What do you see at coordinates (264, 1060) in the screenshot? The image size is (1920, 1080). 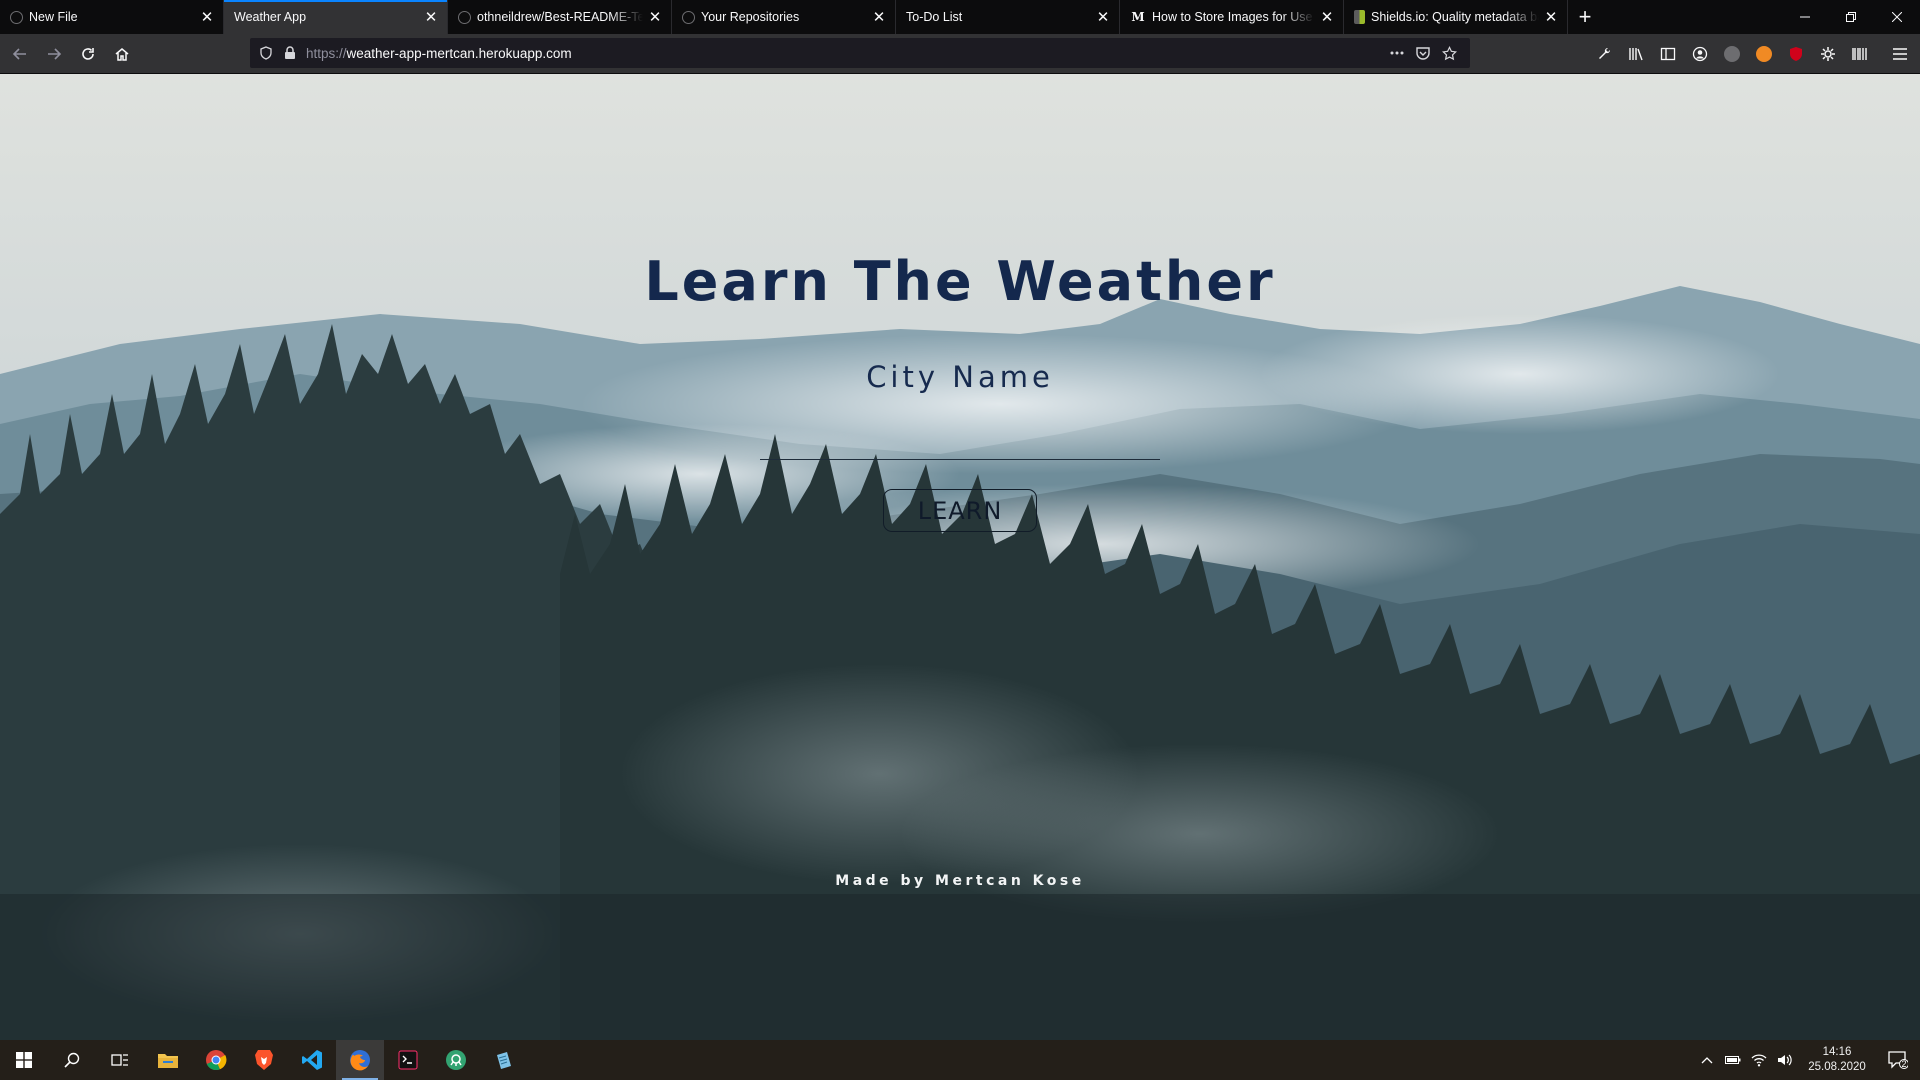 I see `brave-icon` at bounding box center [264, 1060].